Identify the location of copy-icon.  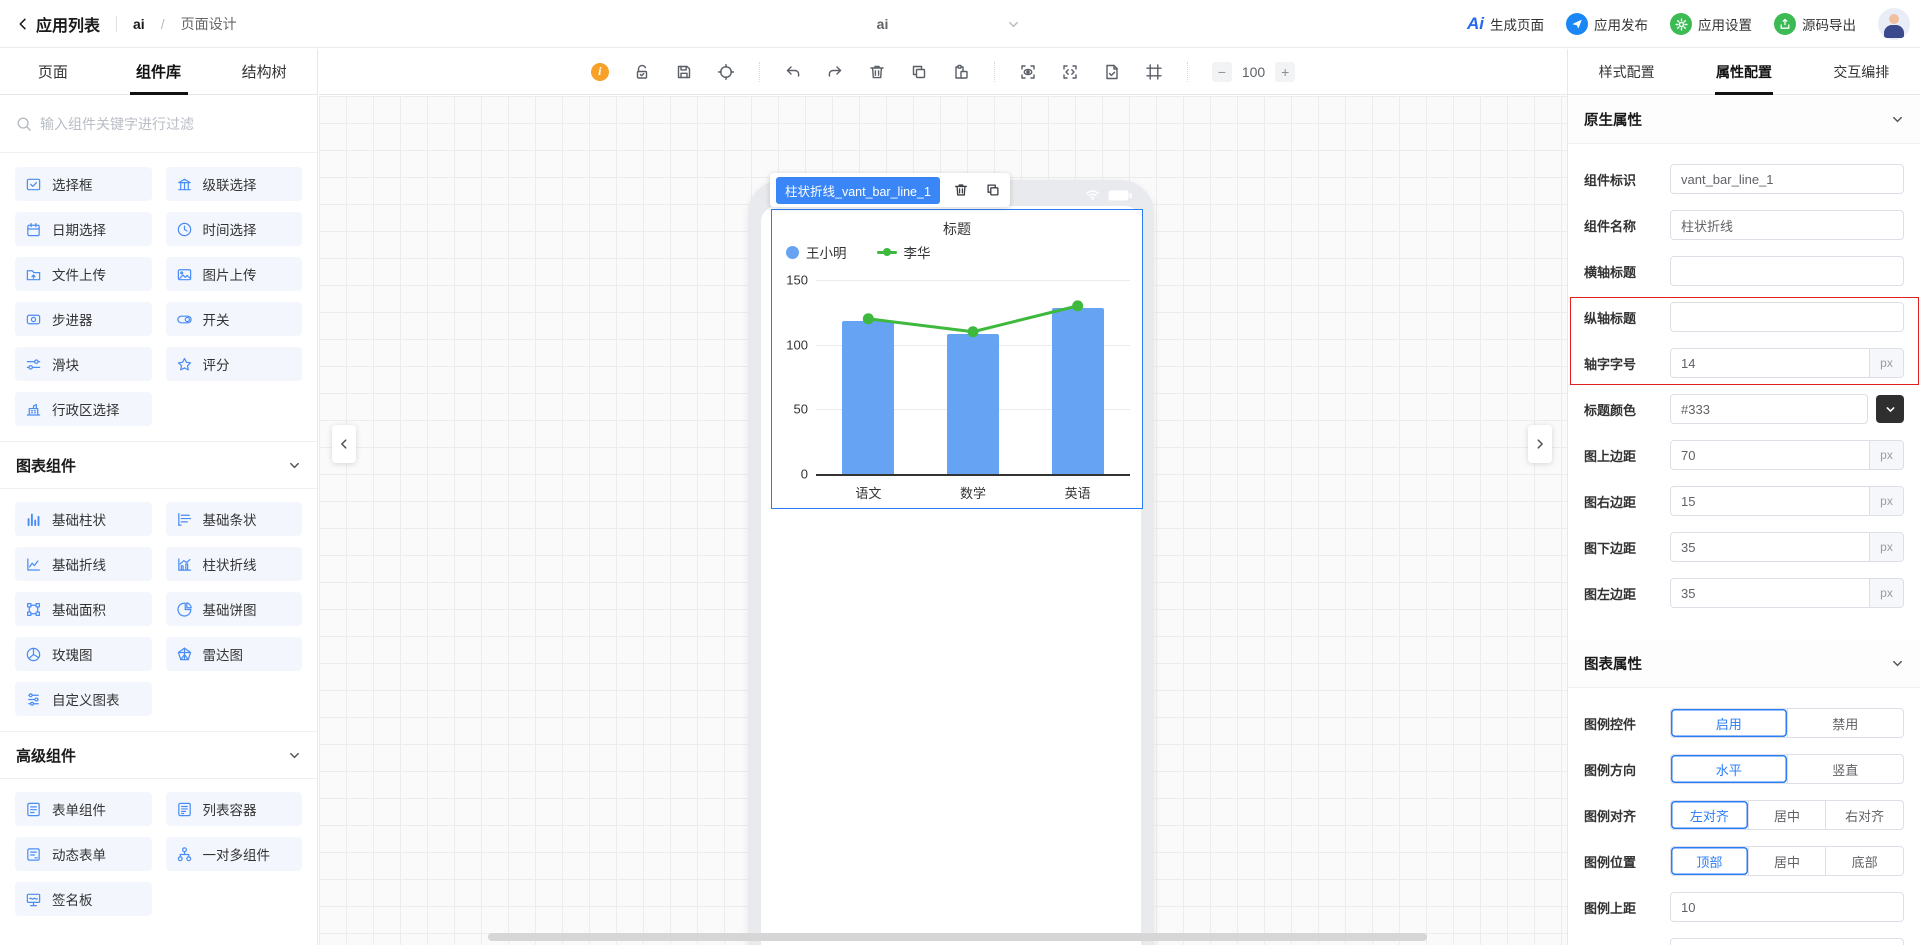
(919, 72).